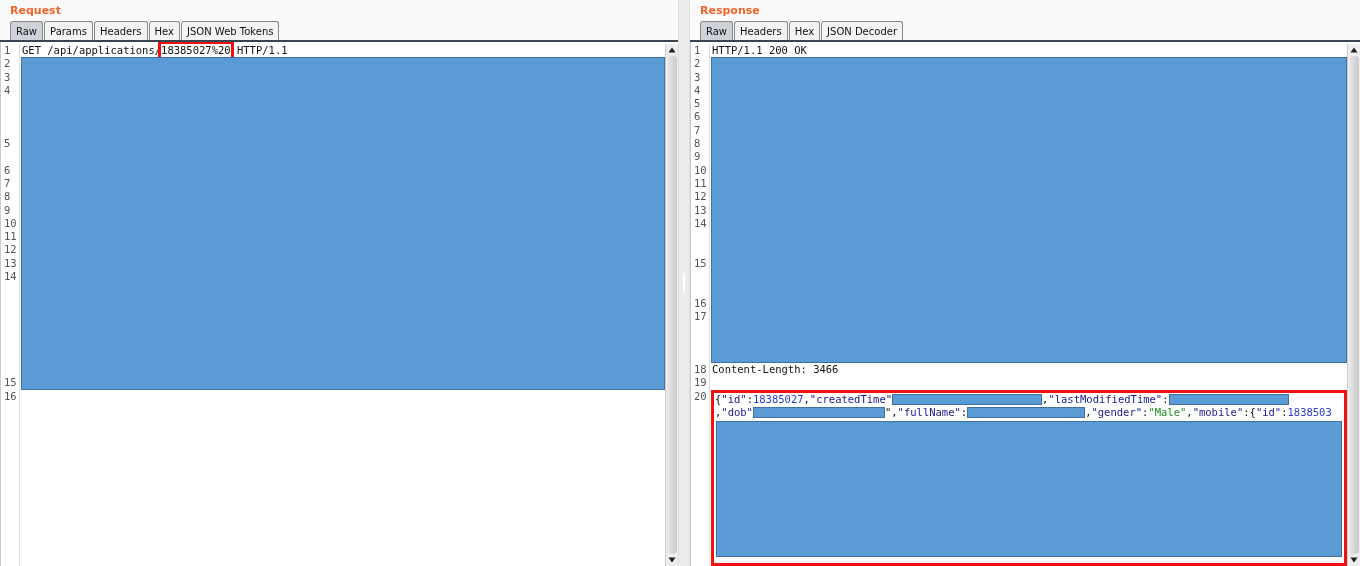  I want to click on code-text: "Male", so click(1167, 413).